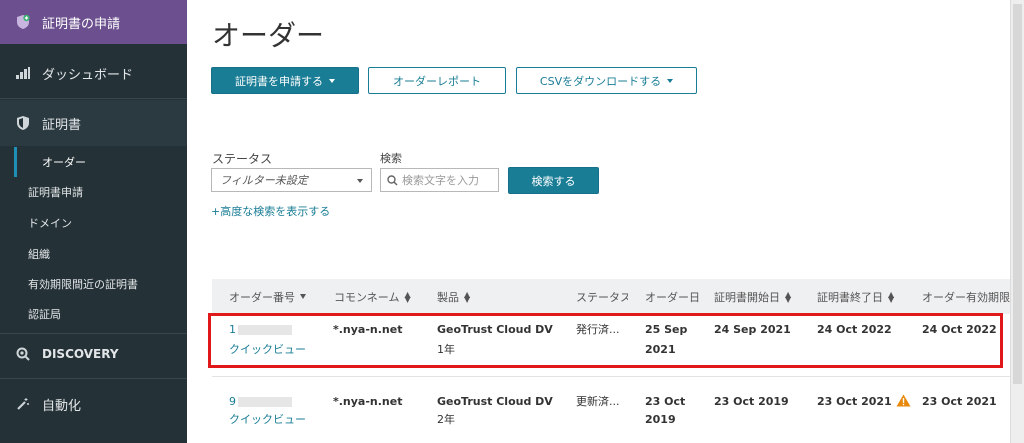  I want to click on scrollbar-thumb, so click(1017, 194).